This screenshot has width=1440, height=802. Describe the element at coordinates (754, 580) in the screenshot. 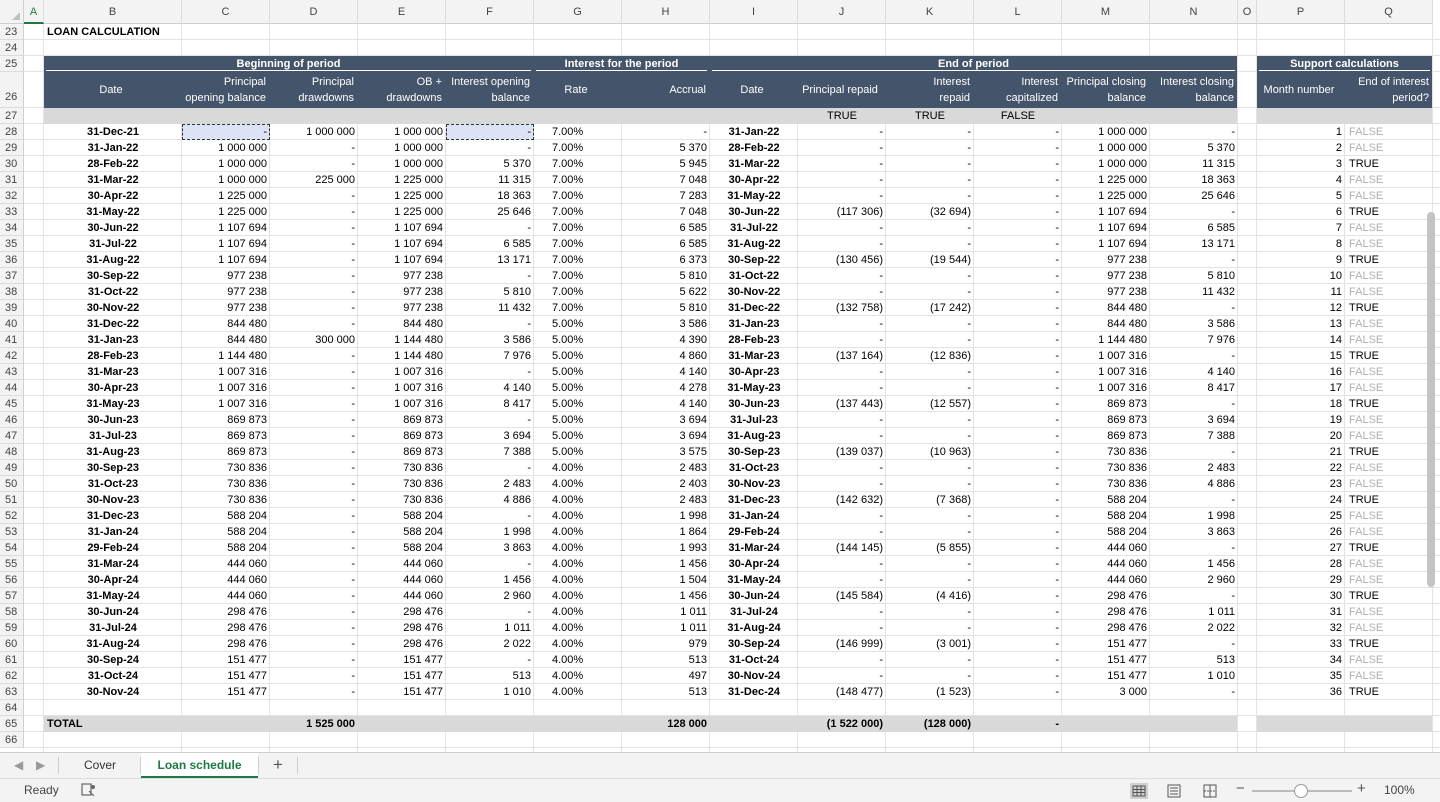

I see `table-cell: 31-May-24` at that location.